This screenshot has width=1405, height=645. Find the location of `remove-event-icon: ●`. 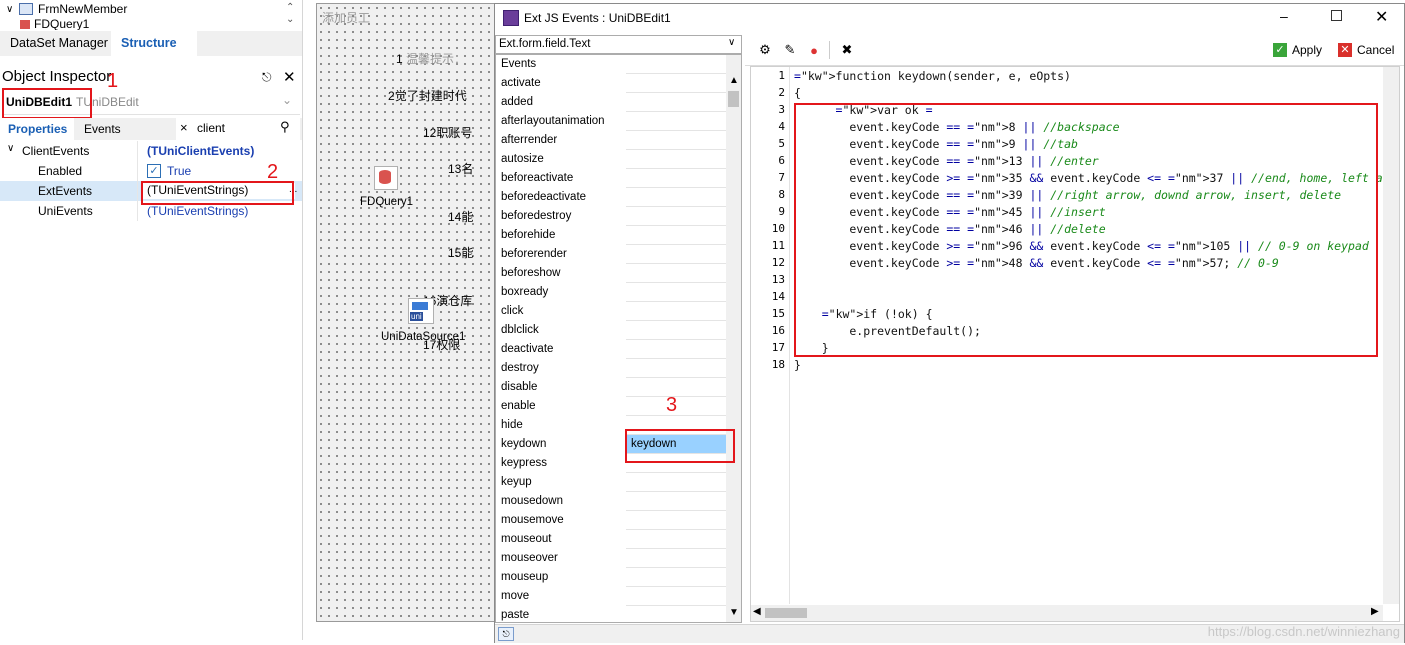

remove-event-icon: ● is located at coordinates (814, 50).